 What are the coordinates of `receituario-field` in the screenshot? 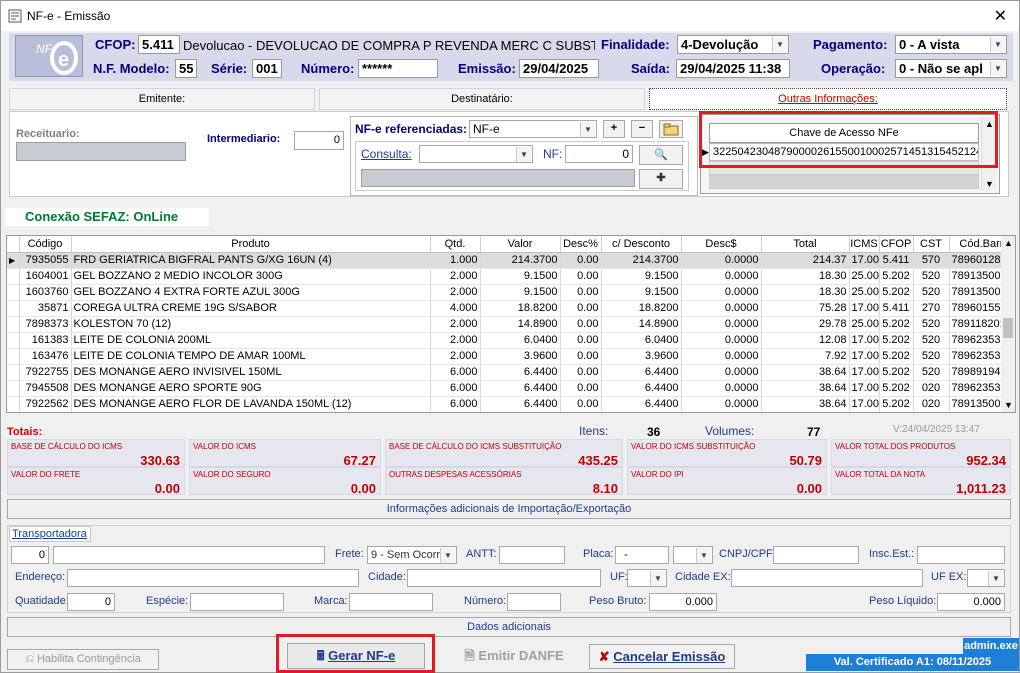 It's located at (101, 151).